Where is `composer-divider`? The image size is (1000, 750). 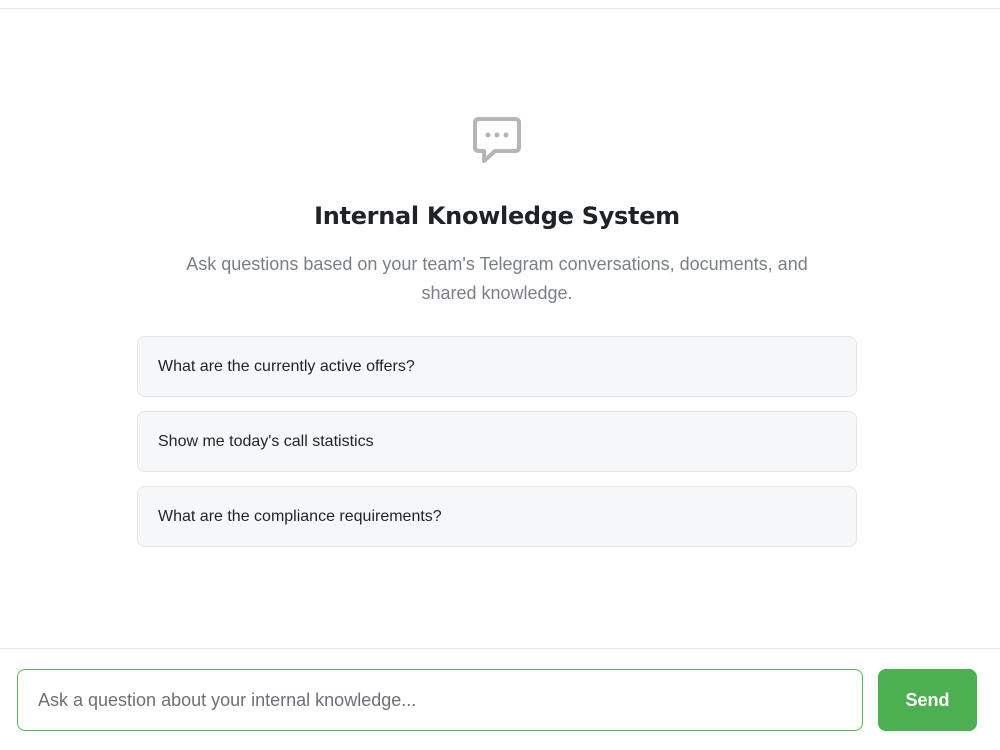 composer-divider is located at coordinates (500, 648).